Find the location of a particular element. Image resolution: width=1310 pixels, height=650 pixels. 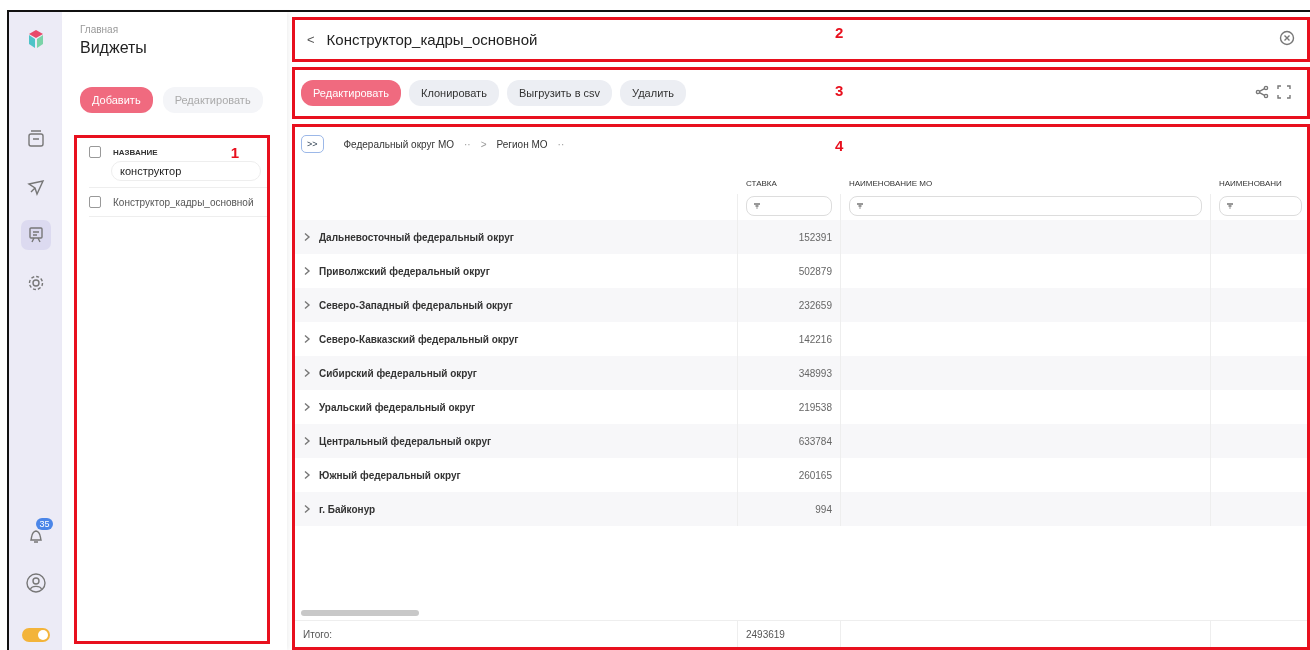

table-cell: 348993 is located at coordinates (789, 373).